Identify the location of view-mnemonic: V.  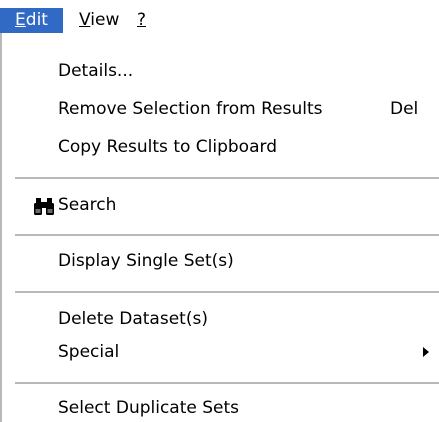
(85, 20).